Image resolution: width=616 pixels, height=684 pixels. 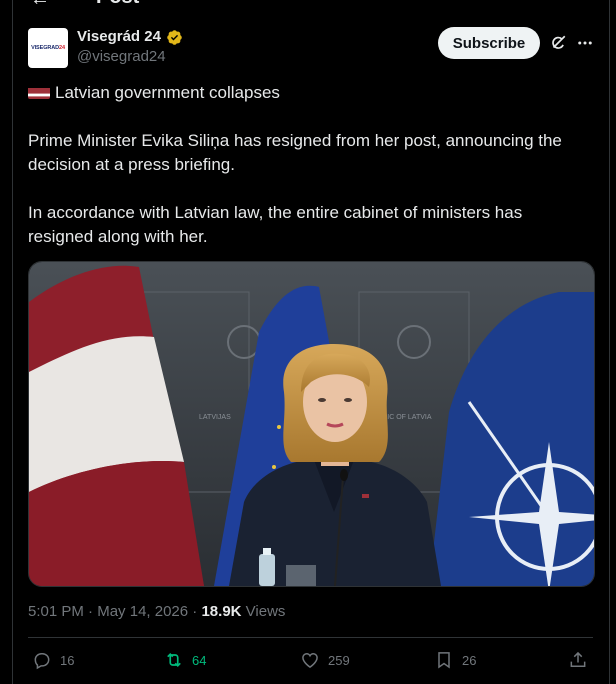 What do you see at coordinates (53, 660) in the screenshot?
I see `reply-button: 16` at bounding box center [53, 660].